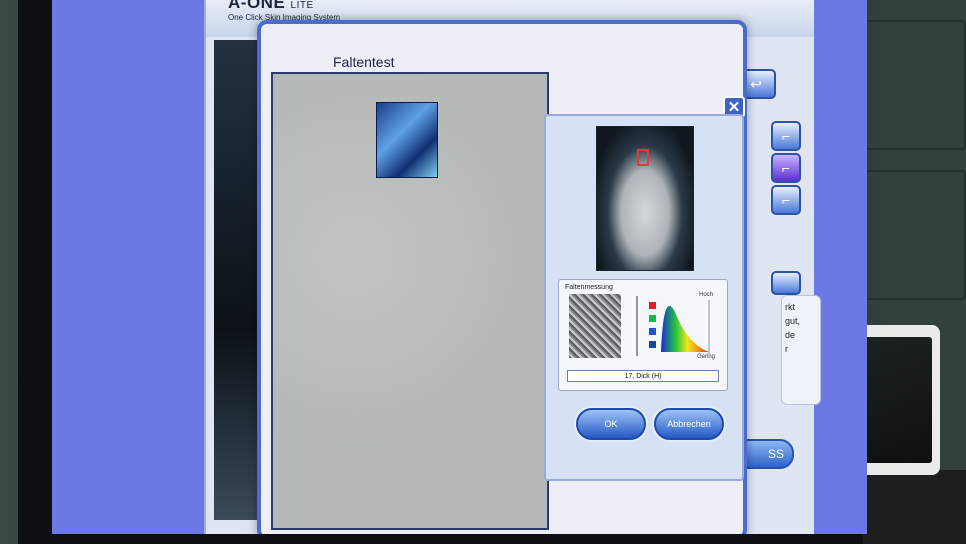 Image resolution: width=966 pixels, height=544 pixels. Describe the element at coordinates (643, 376) in the screenshot. I see `measurement-result: 17, Dick (H)` at that location.